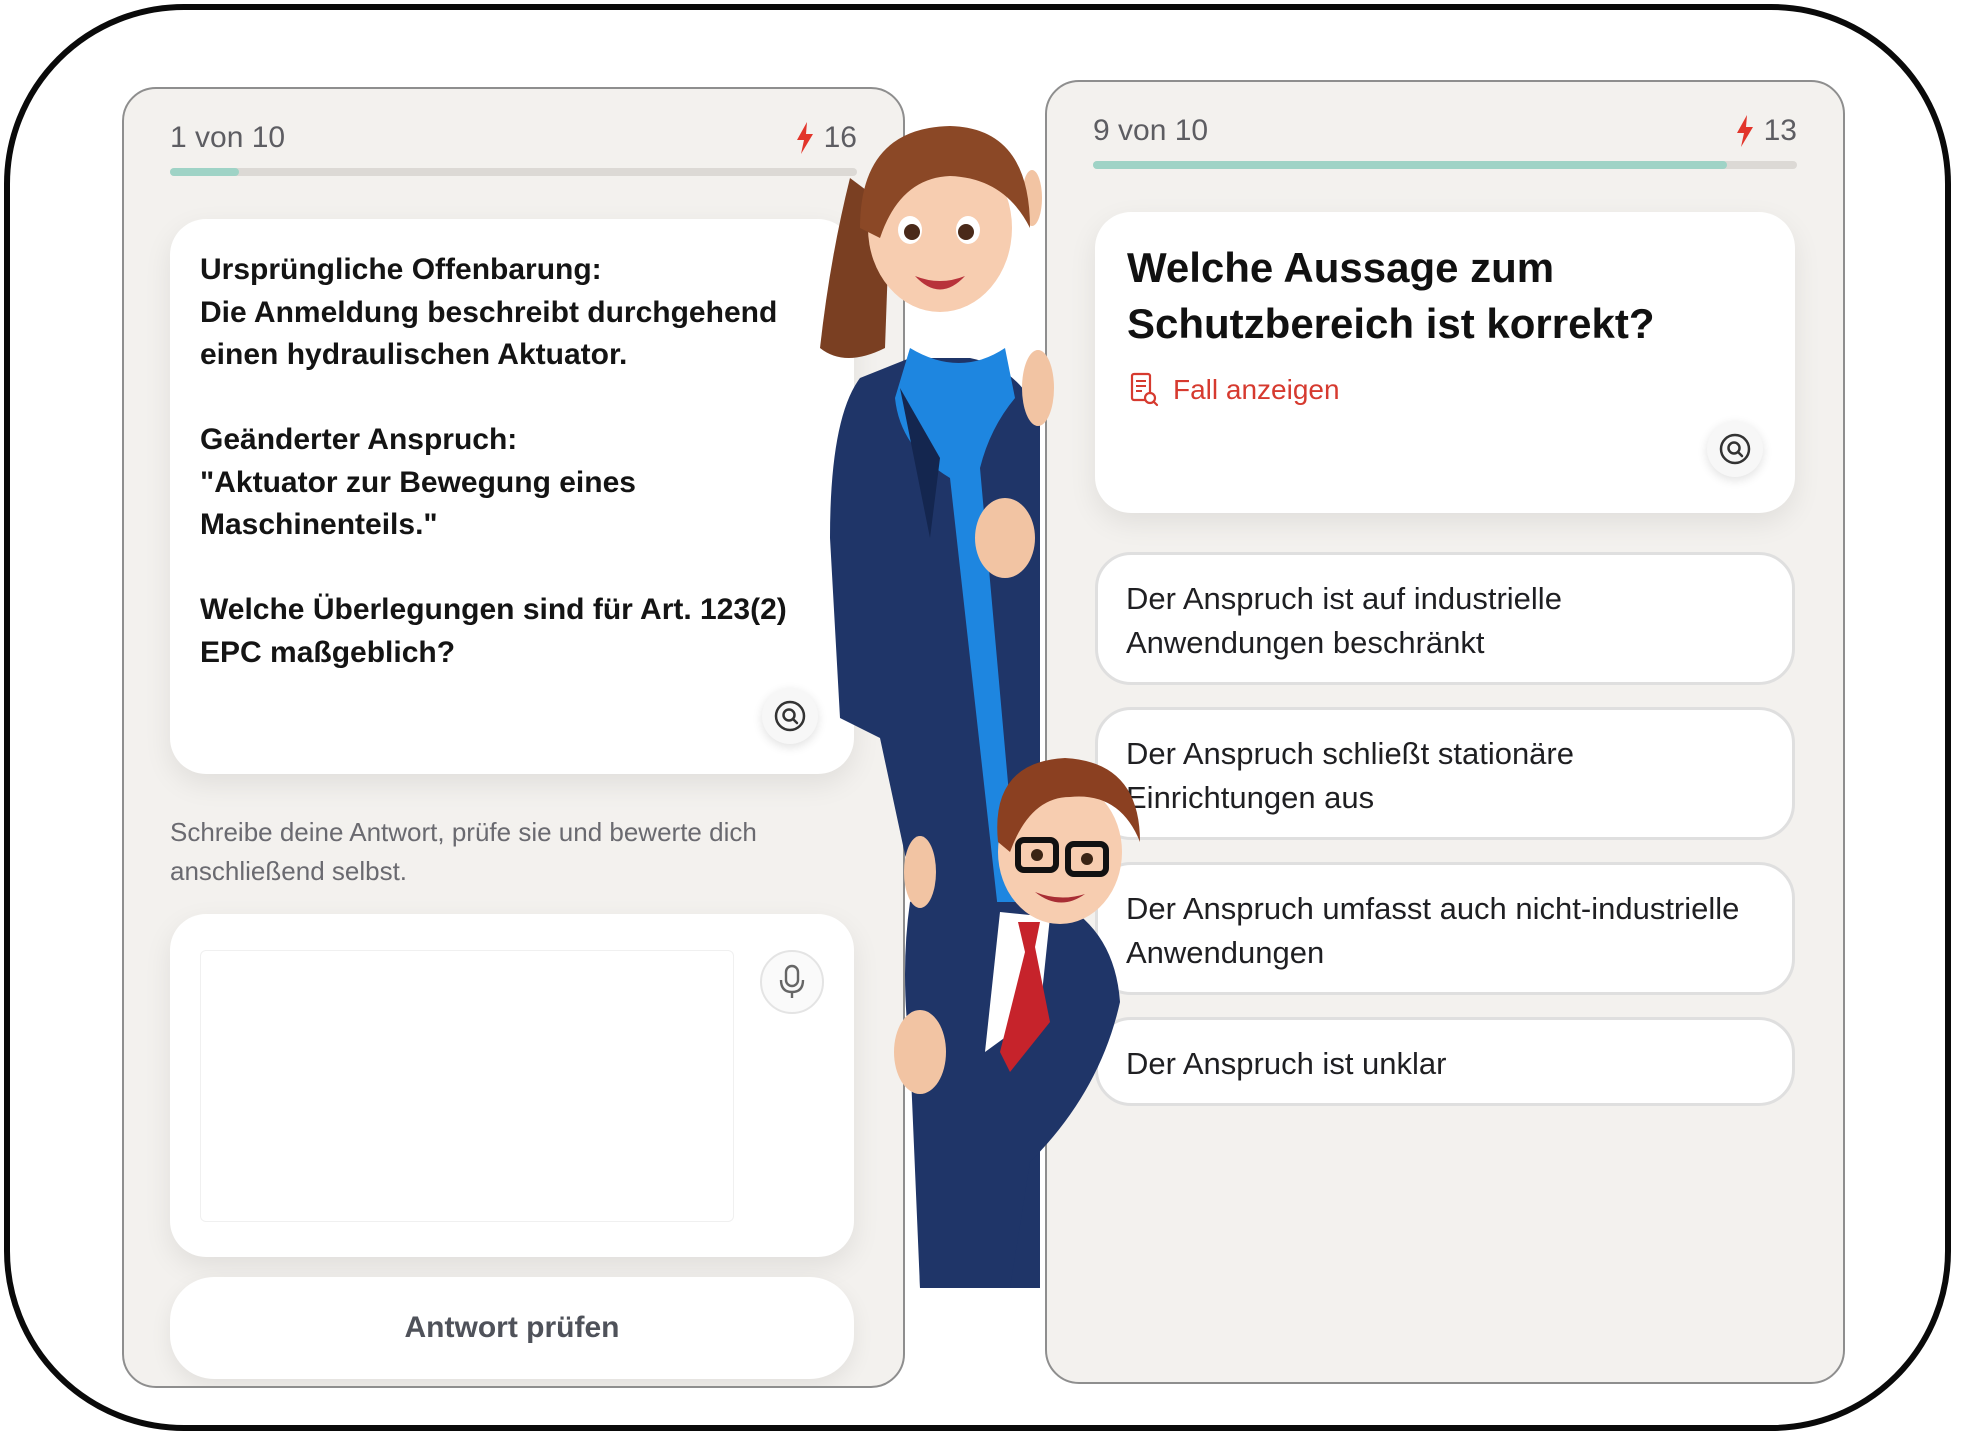 The width and height of the screenshot is (1961, 1439). Describe the element at coordinates (228, 137) in the screenshot. I see `progress-counter: 1 von 10` at that location.